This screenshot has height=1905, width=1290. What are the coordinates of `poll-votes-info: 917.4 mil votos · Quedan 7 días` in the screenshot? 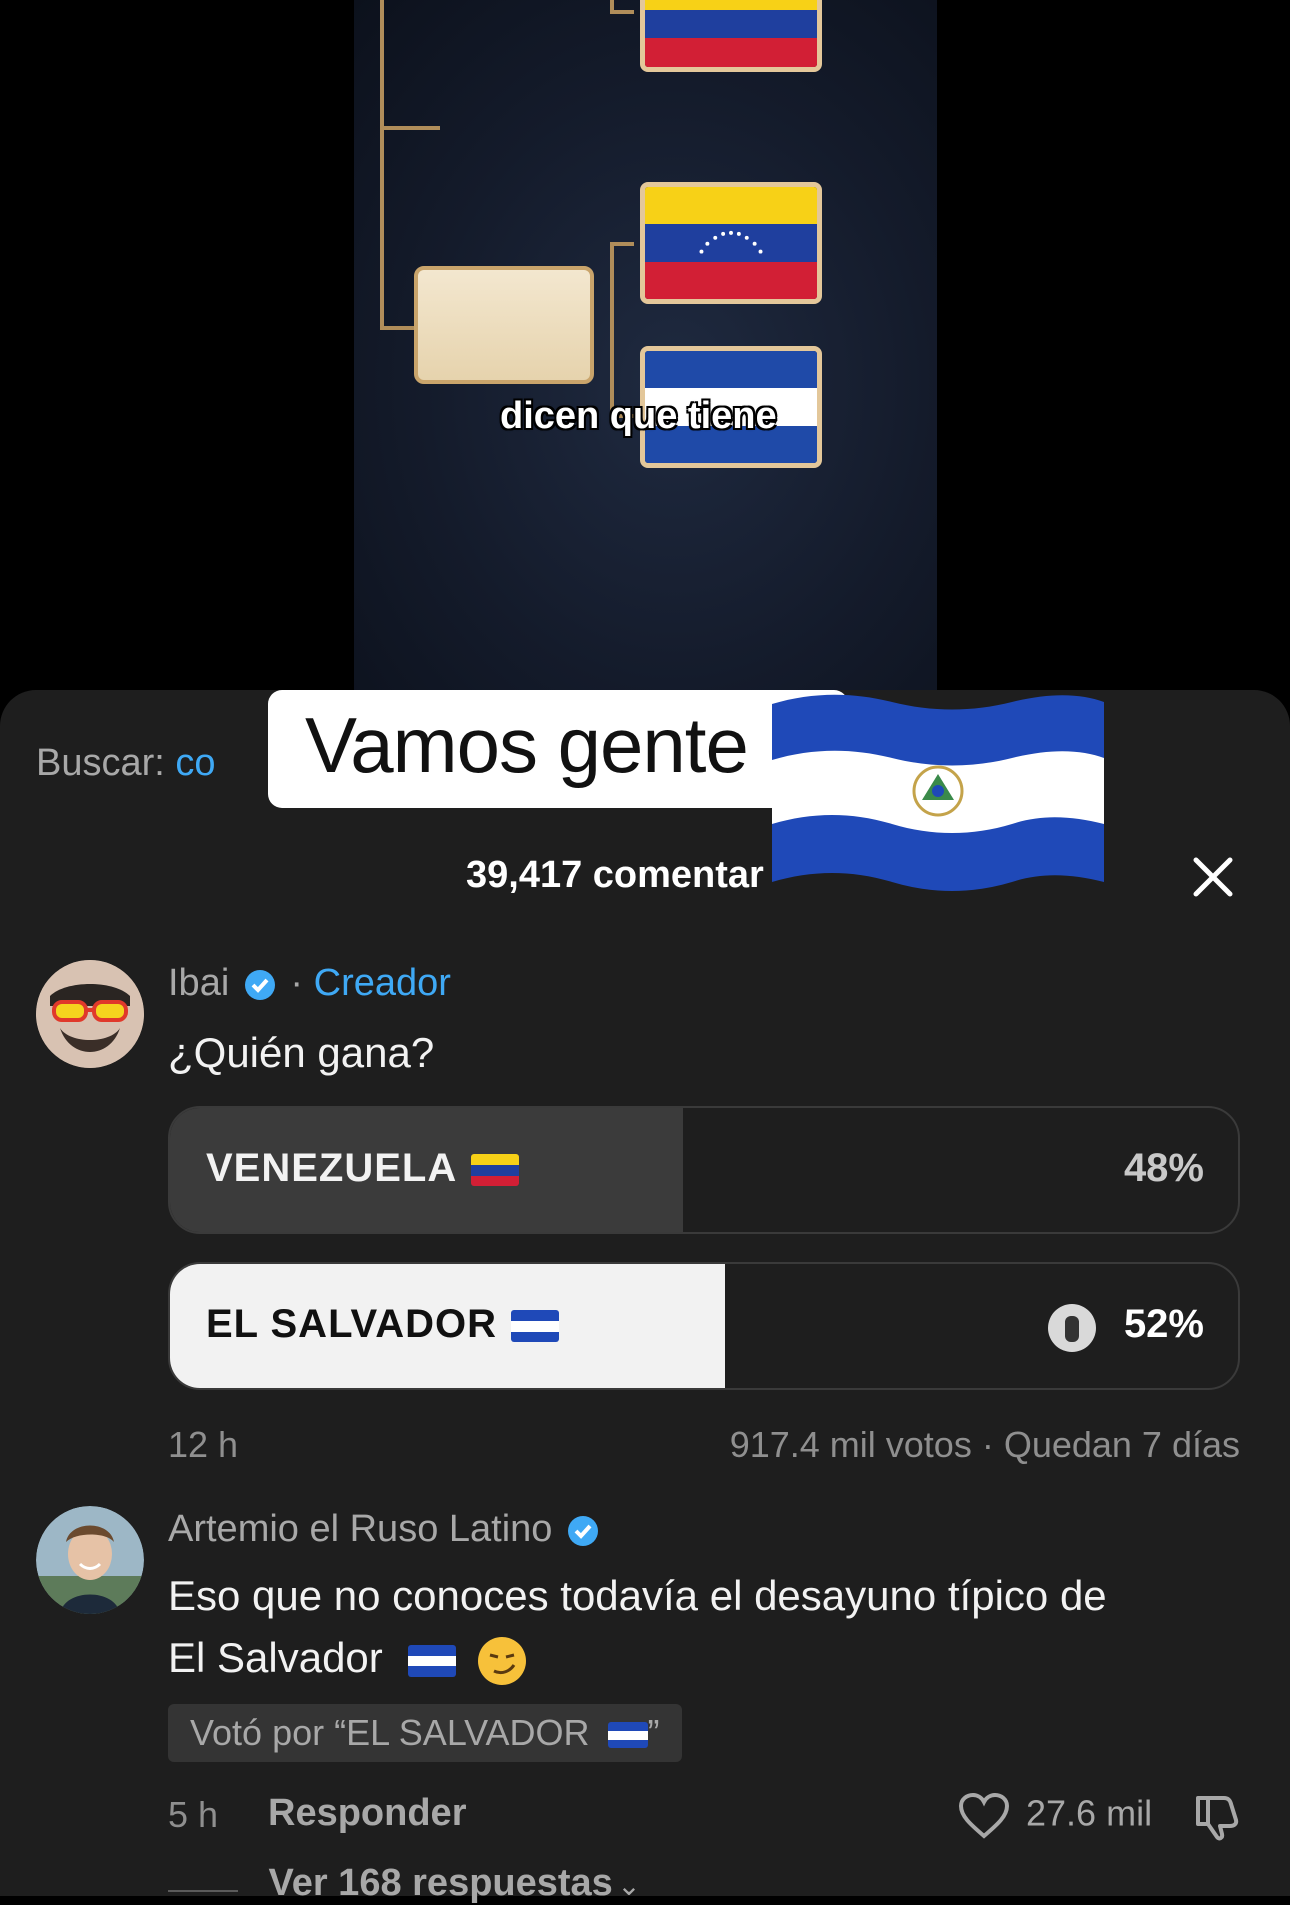 It's located at (984, 1444).